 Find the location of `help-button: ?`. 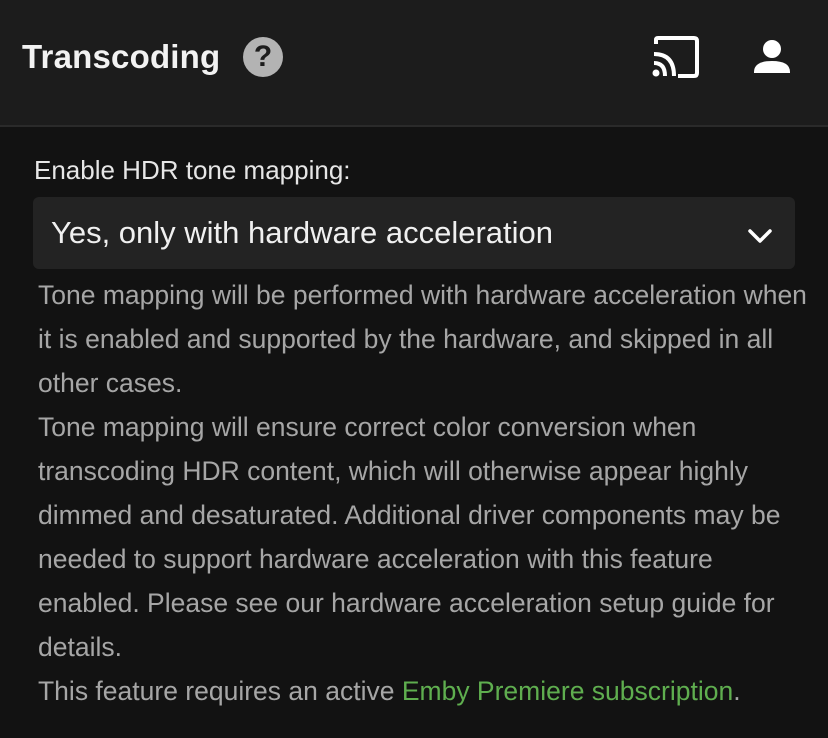

help-button: ? is located at coordinates (263, 57).